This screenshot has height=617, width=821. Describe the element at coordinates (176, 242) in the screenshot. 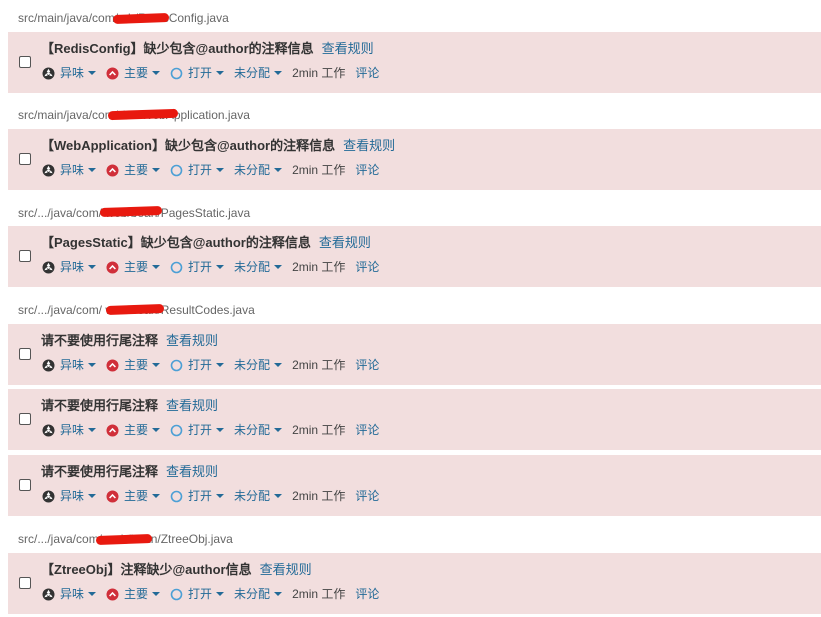

I see `issue-message: 【PagesStatic】缺少包含@author的注释信息` at that location.